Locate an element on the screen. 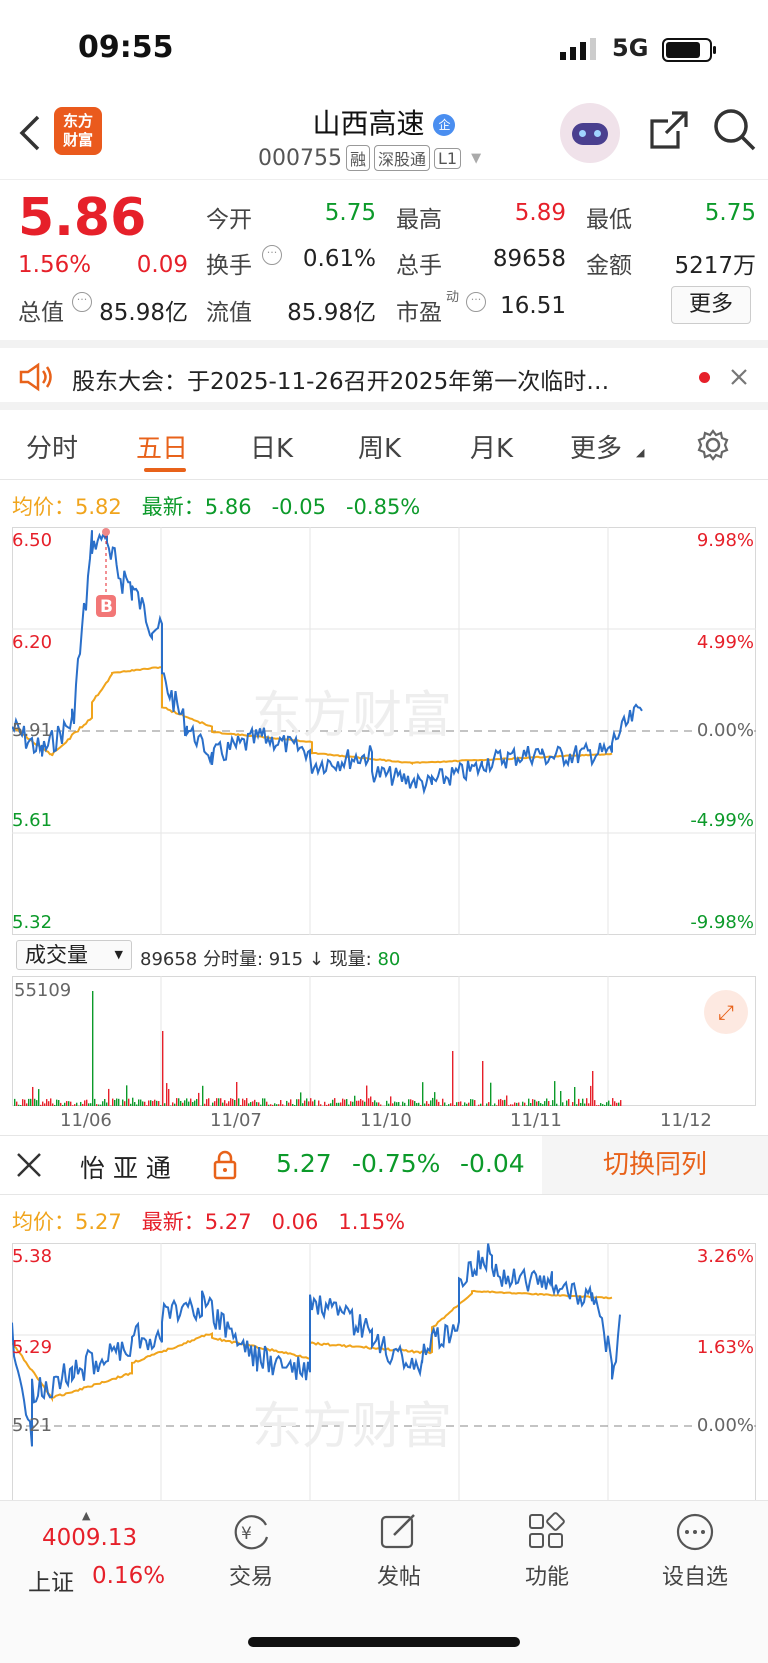  dropdown-icon: ▼ is located at coordinates (476, 158).